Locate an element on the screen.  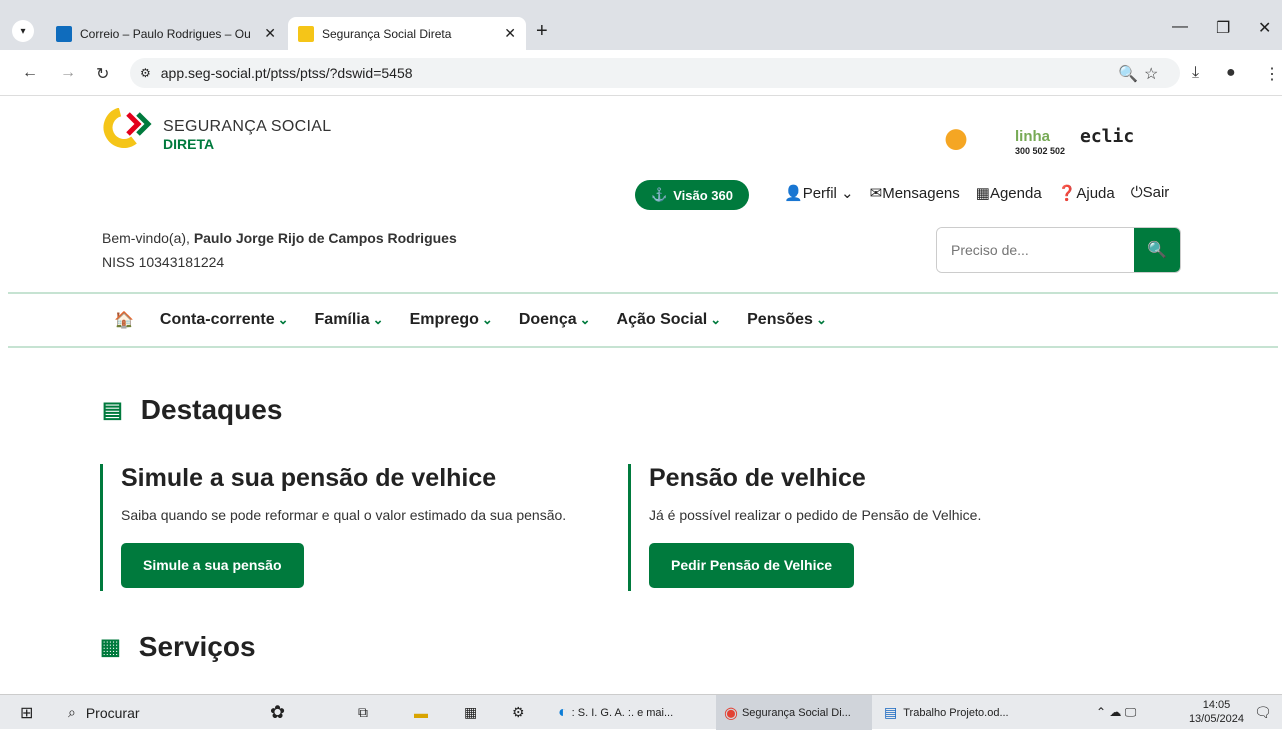
tab-title: Segurança Social Direta is located at coordinates (387, 33).